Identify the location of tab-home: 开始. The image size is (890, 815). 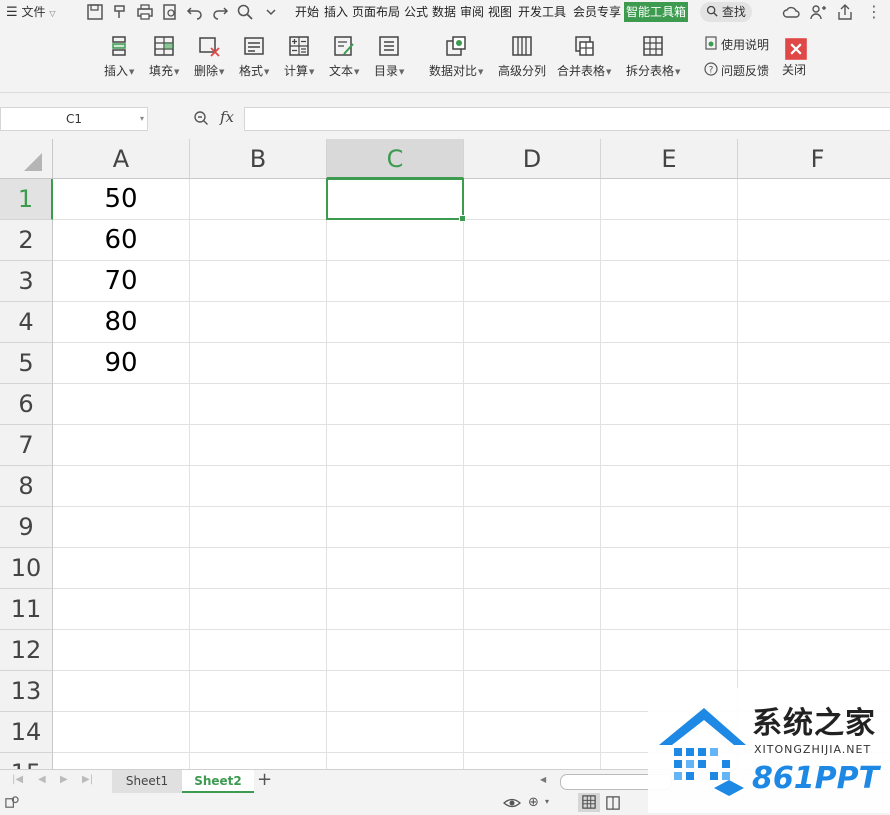
(307, 12).